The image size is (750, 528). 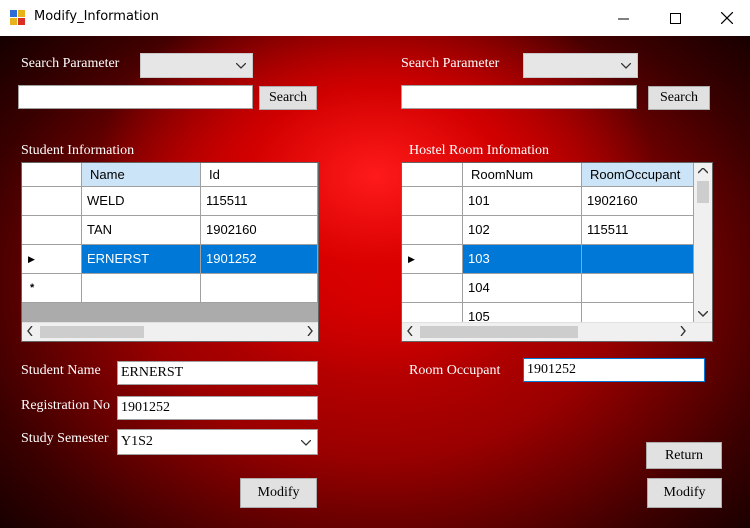 I want to click on left-search-button: Search, so click(x=288, y=98).